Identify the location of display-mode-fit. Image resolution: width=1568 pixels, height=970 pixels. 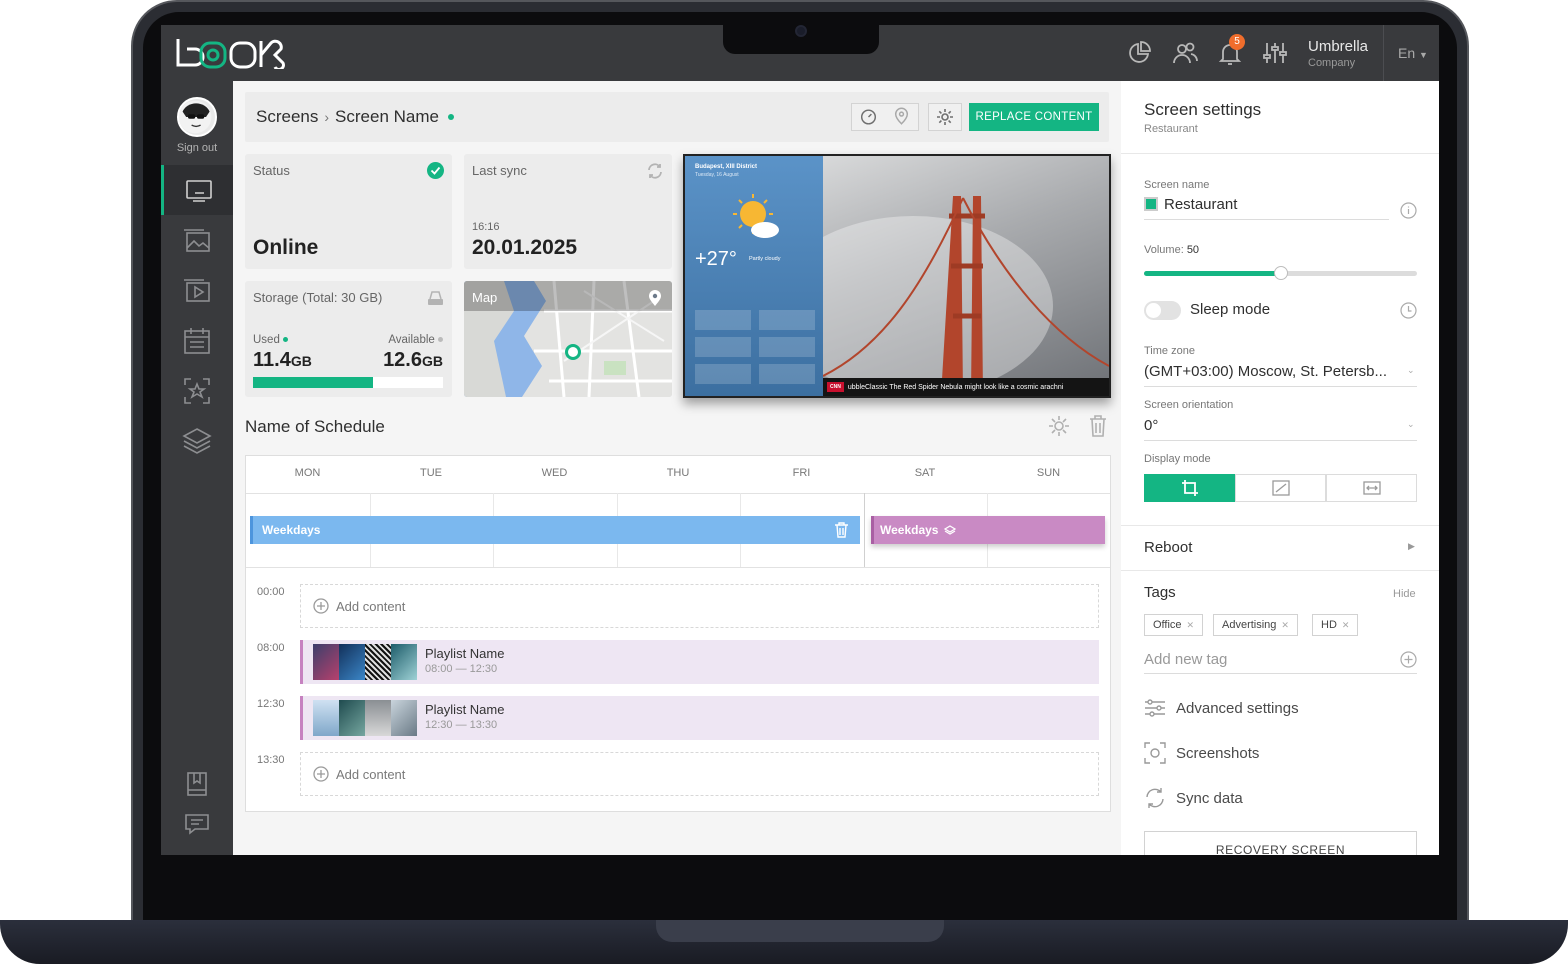
(1371, 488).